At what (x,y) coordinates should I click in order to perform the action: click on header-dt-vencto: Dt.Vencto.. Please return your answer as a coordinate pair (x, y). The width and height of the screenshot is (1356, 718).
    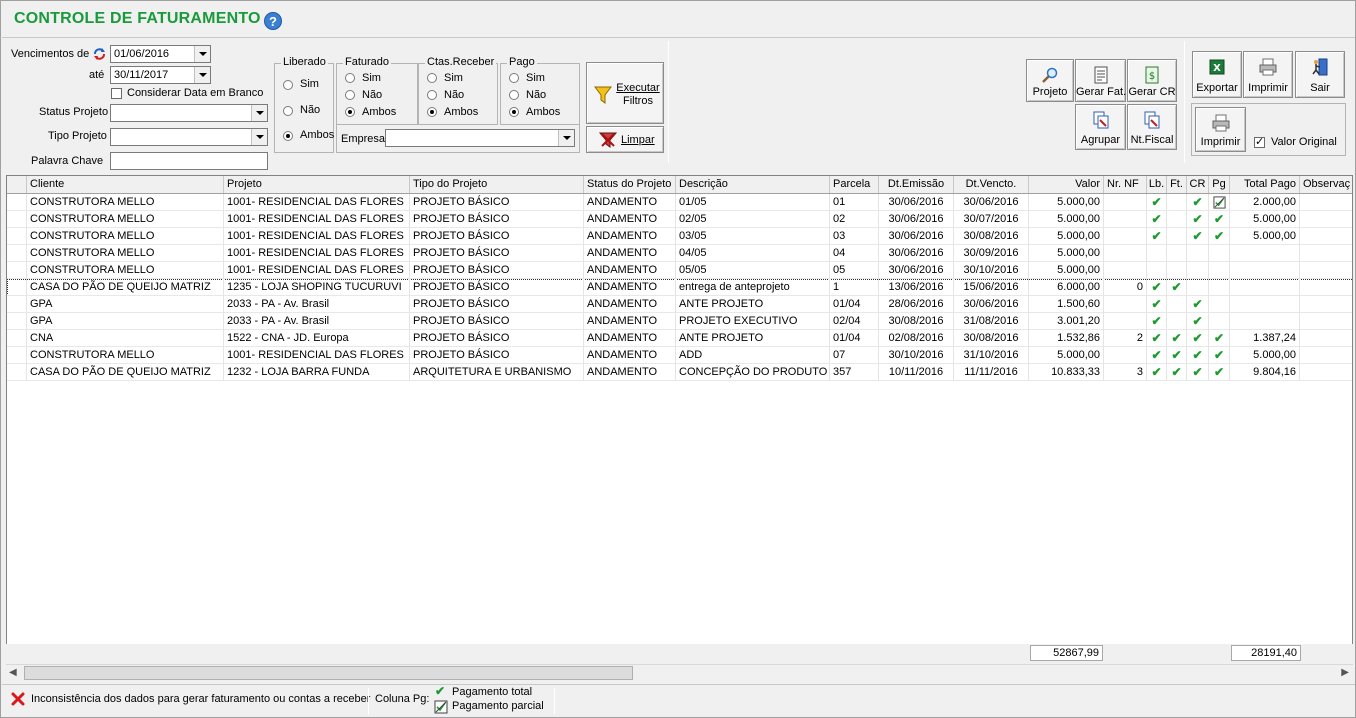
    Looking at the image, I should click on (991, 184).